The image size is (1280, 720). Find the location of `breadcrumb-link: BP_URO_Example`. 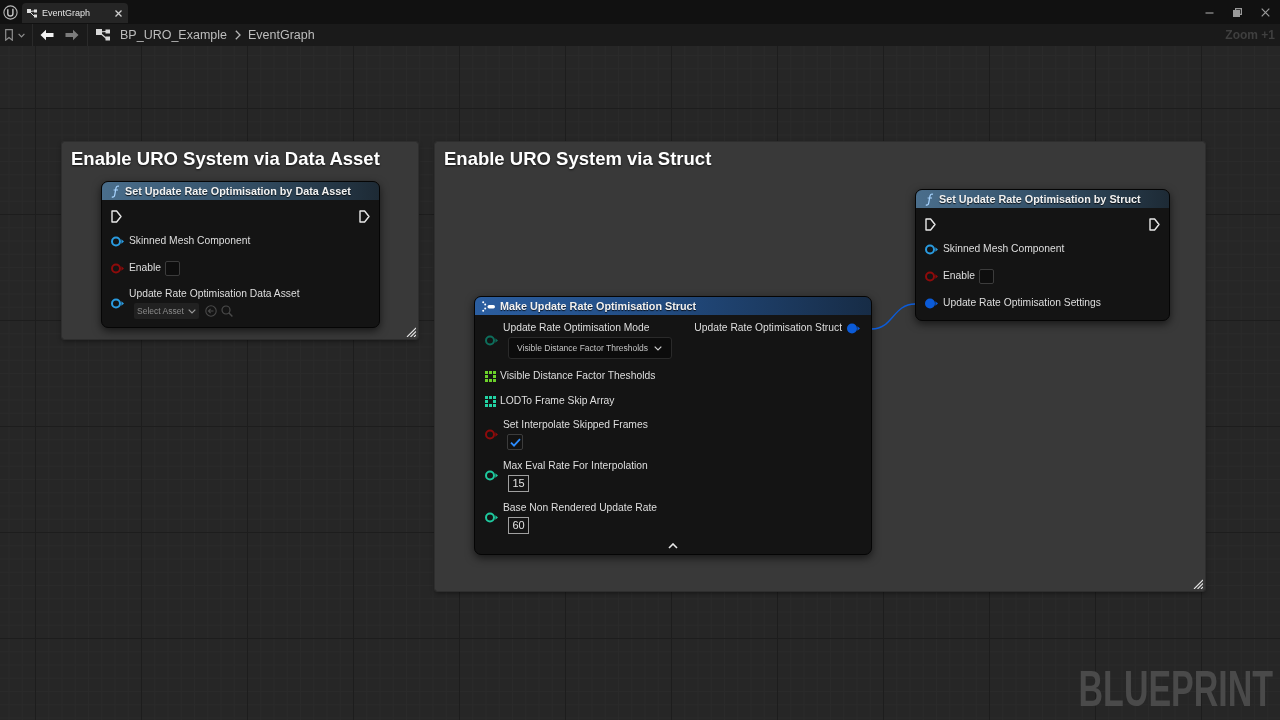

breadcrumb-link: BP_URO_Example is located at coordinates (173, 35).